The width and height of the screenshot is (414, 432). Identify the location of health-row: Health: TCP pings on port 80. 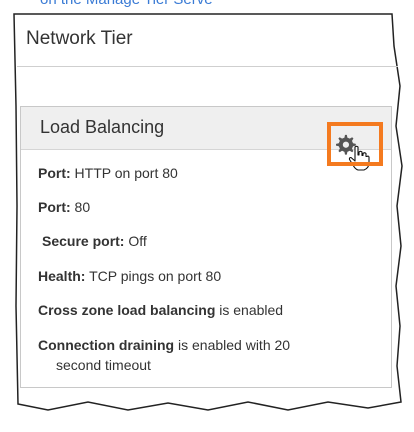
(129, 276).